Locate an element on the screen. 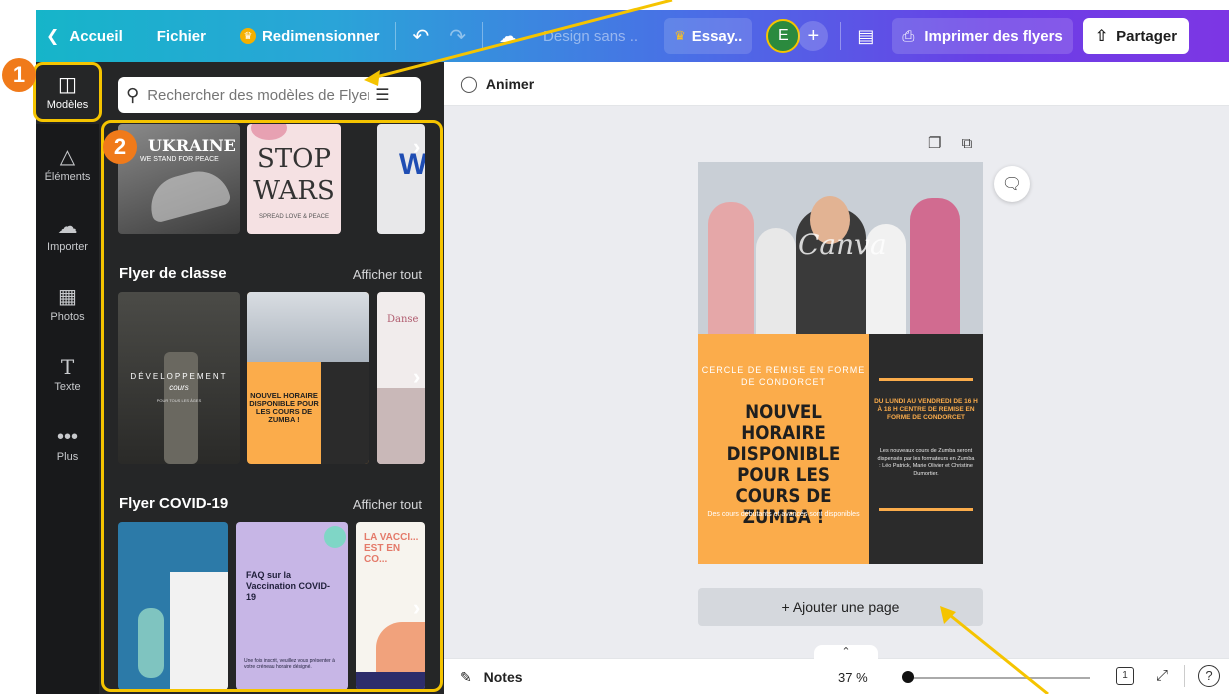 Image resolution: width=1229 pixels, height=694 pixels. help-button: ? is located at coordinates (1209, 676).